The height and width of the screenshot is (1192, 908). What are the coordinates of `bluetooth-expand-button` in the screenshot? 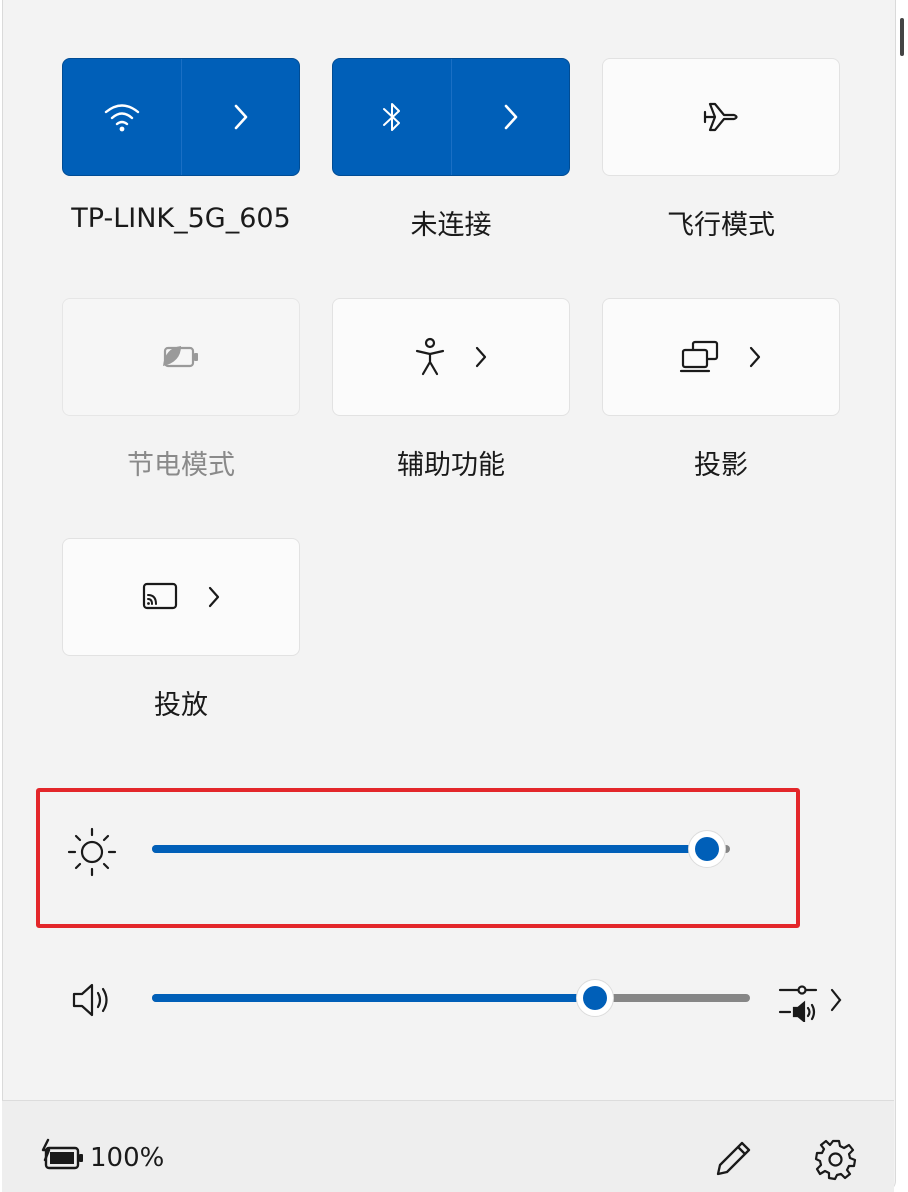 It's located at (510, 117).